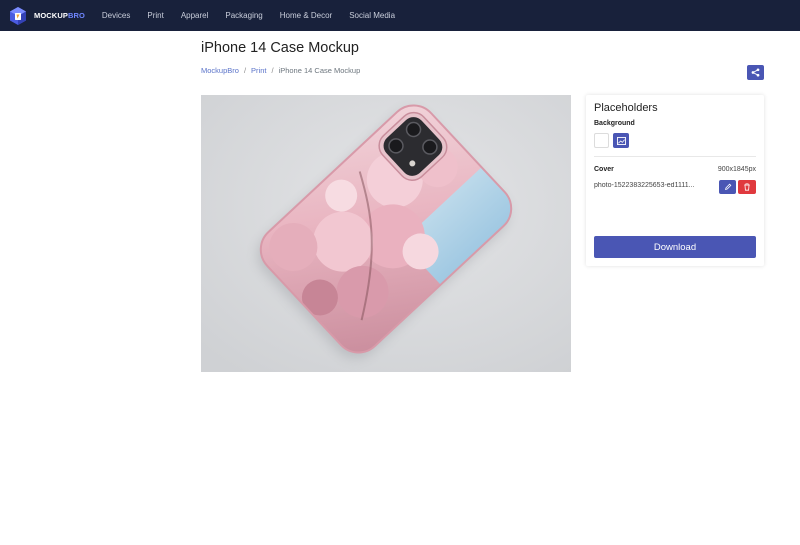 The height and width of the screenshot is (545, 800). Describe the element at coordinates (59, 15) in the screenshot. I see `brand-name: MOCKUPBRO` at that location.